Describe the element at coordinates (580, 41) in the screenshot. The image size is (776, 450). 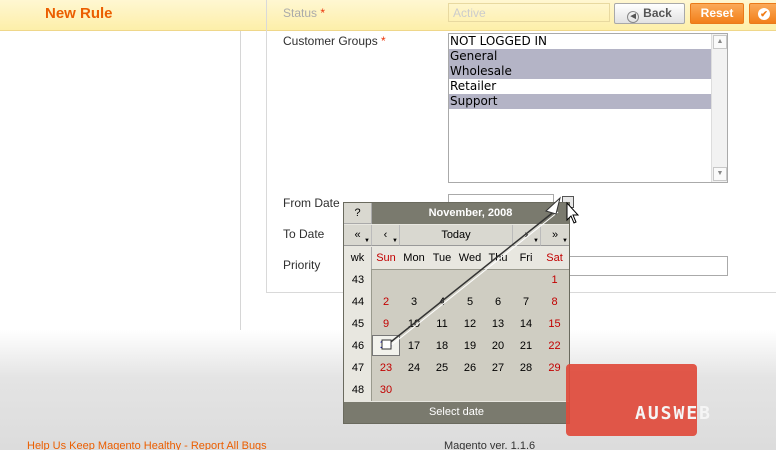
I see `customer-group-option: NOT LOGGED IN` at that location.